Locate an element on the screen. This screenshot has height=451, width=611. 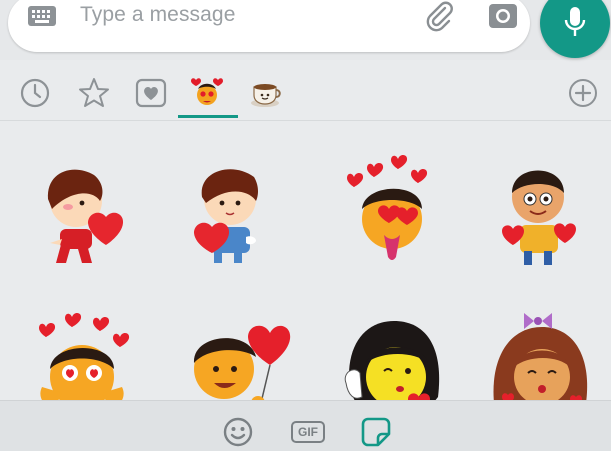
mic-button is located at coordinates (575, 29).